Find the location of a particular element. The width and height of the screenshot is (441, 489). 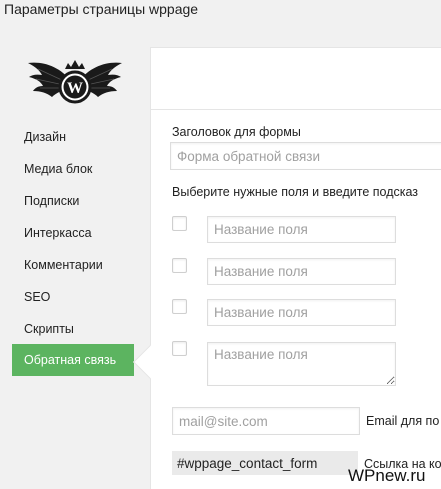

email-label: Email для по is located at coordinates (403, 421).